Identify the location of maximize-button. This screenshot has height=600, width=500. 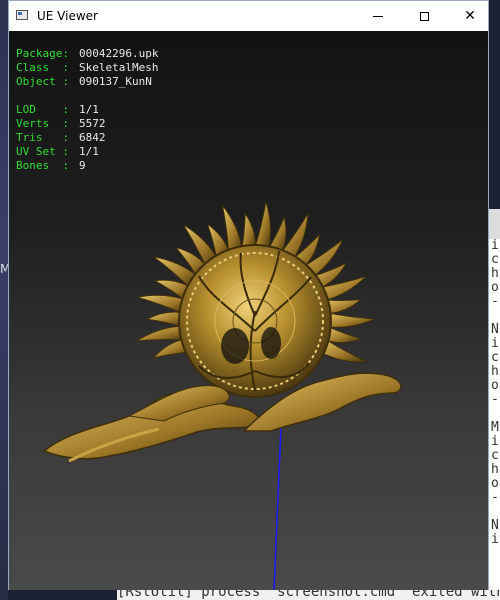
(424, 16).